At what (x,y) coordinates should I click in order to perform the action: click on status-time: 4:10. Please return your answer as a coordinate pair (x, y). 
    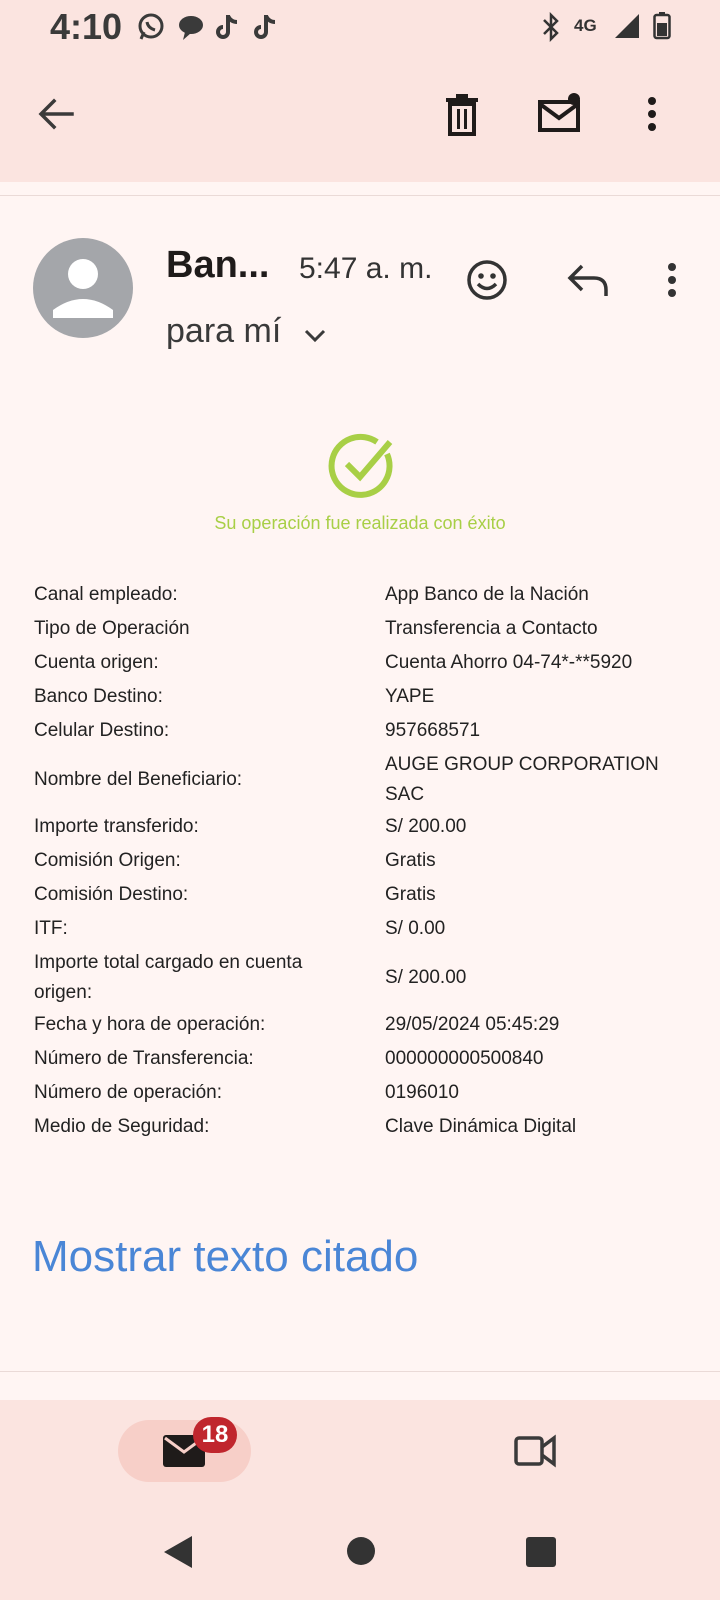
    Looking at the image, I should click on (86, 26).